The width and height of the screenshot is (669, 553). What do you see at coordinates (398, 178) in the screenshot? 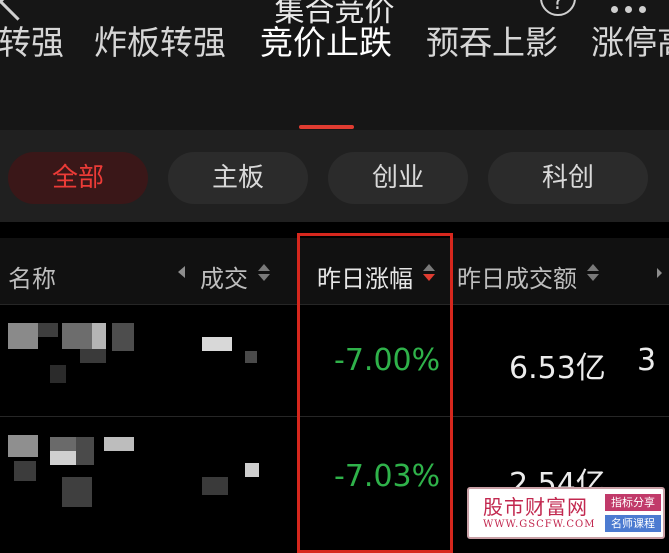
I see `filter-chinext-button: 创业` at bounding box center [398, 178].